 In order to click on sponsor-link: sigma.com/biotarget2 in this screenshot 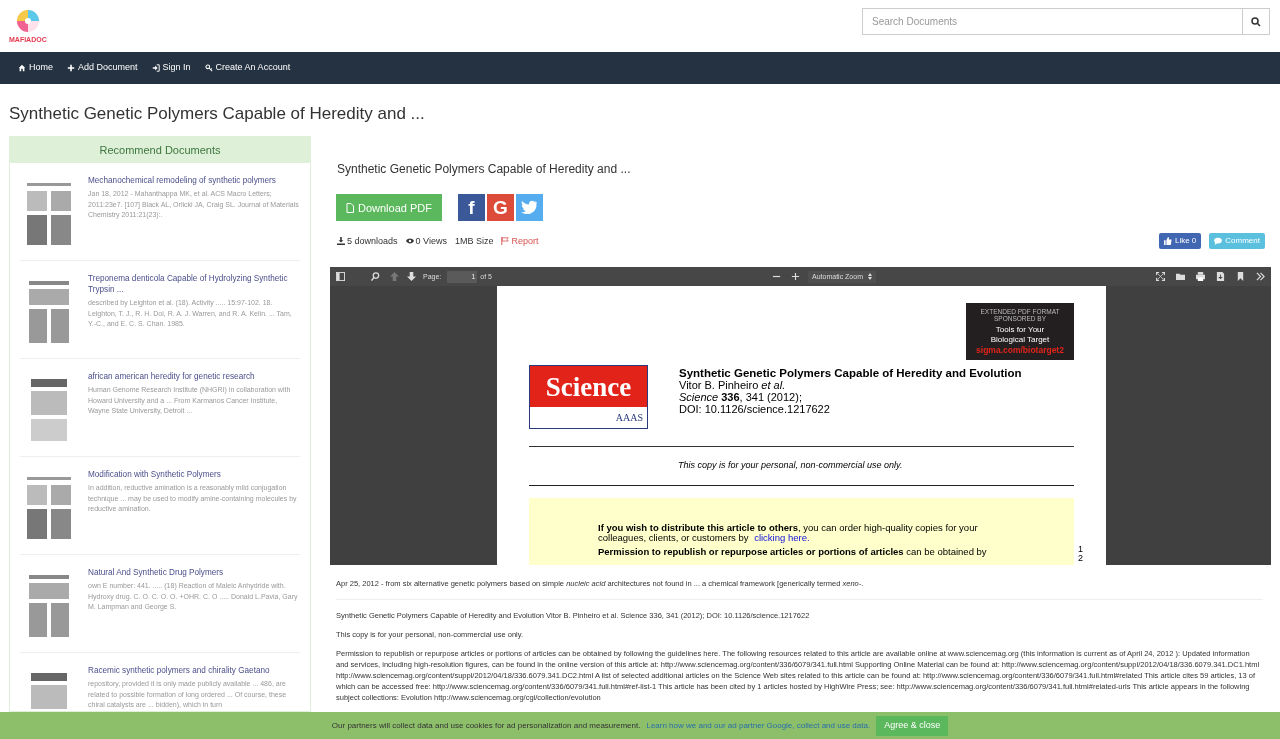, I will do `click(1020, 350)`.